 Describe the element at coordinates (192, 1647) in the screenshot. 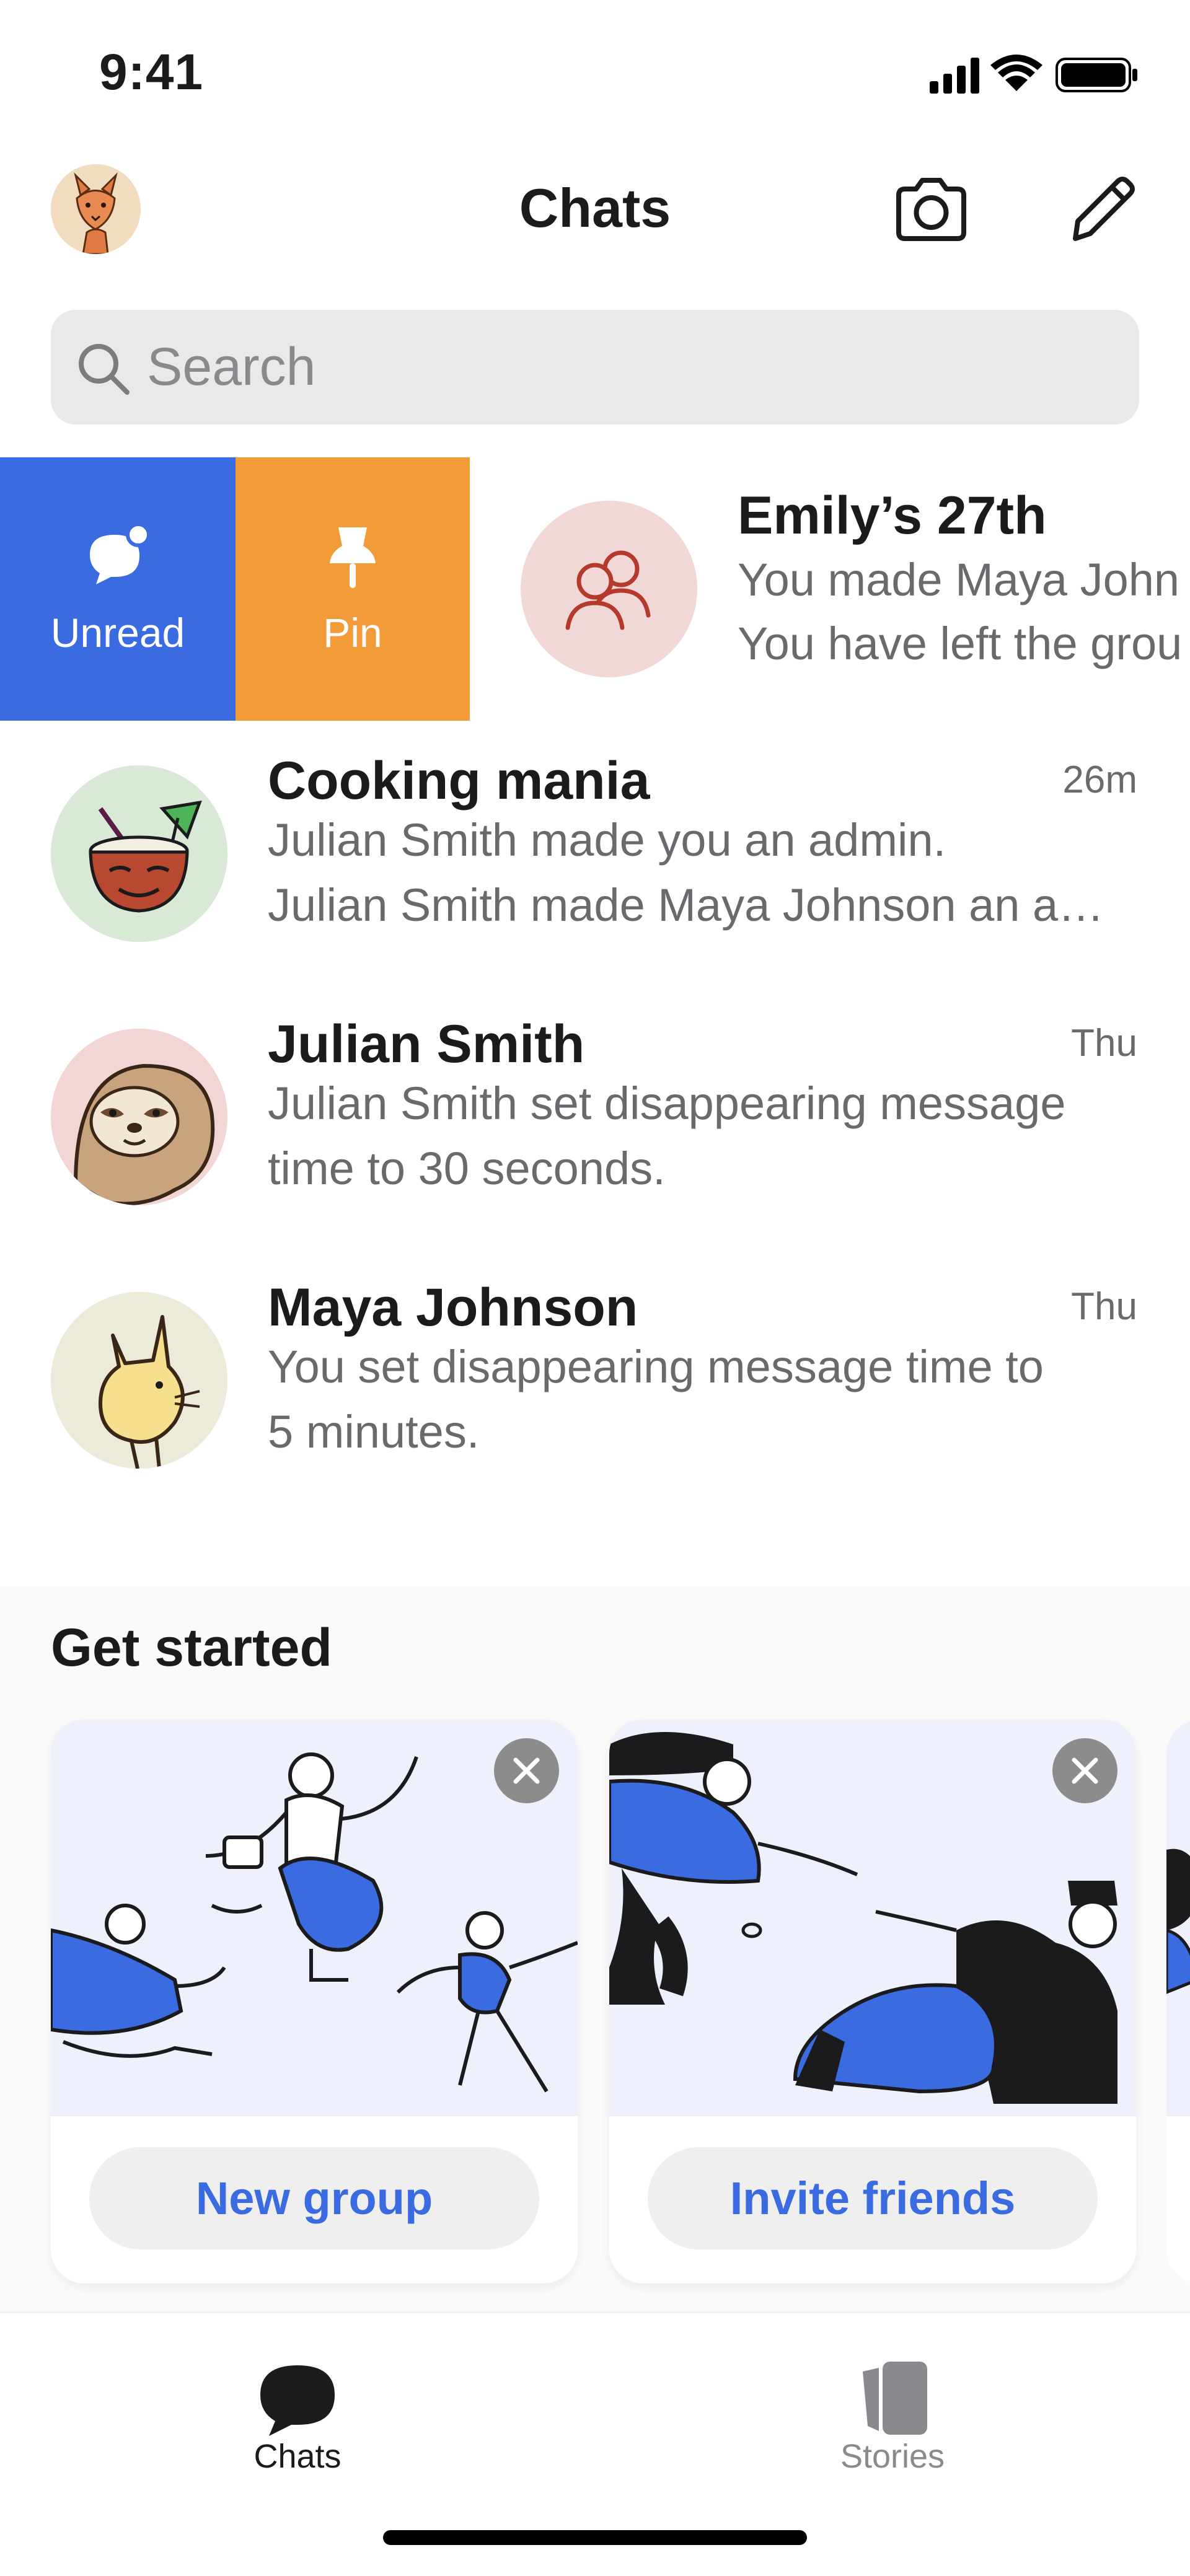

I see `section-title: Get started` at that location.